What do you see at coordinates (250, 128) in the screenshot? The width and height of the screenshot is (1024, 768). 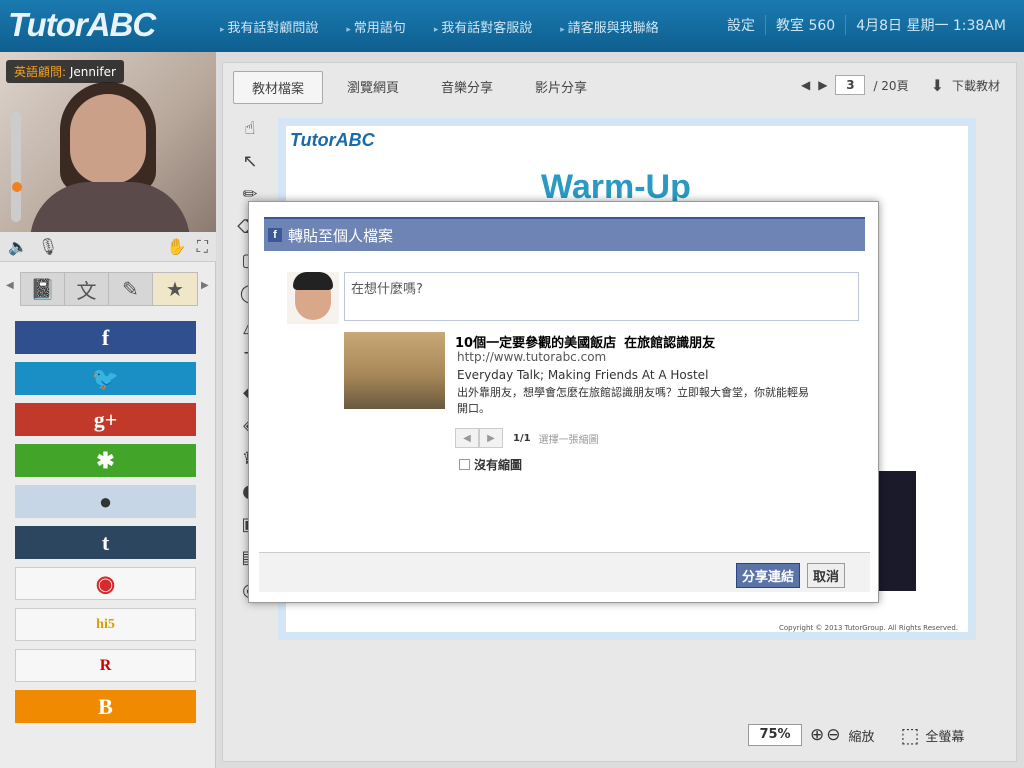 I see `pointer-hand-icon: ☝` at bounding box center [250, 128].